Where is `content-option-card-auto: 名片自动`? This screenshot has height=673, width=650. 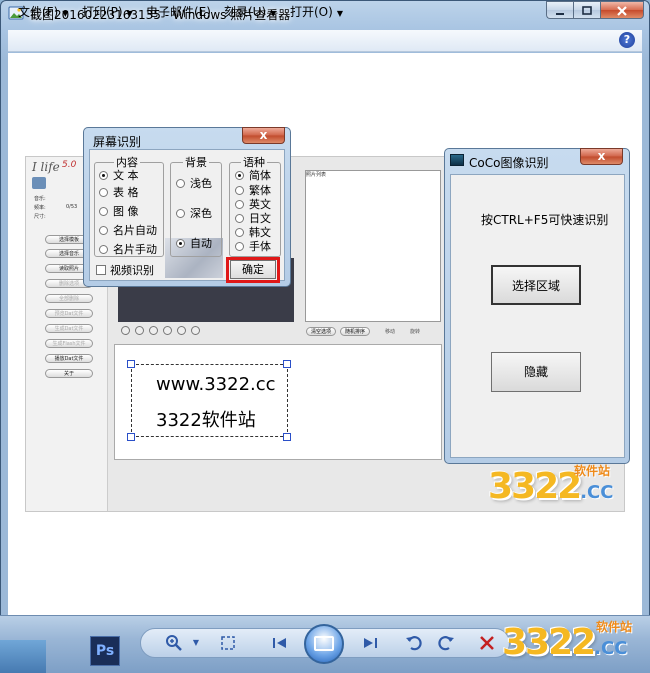 content-option-card-auto: 名片自动 is located at coordinates (128, 230).